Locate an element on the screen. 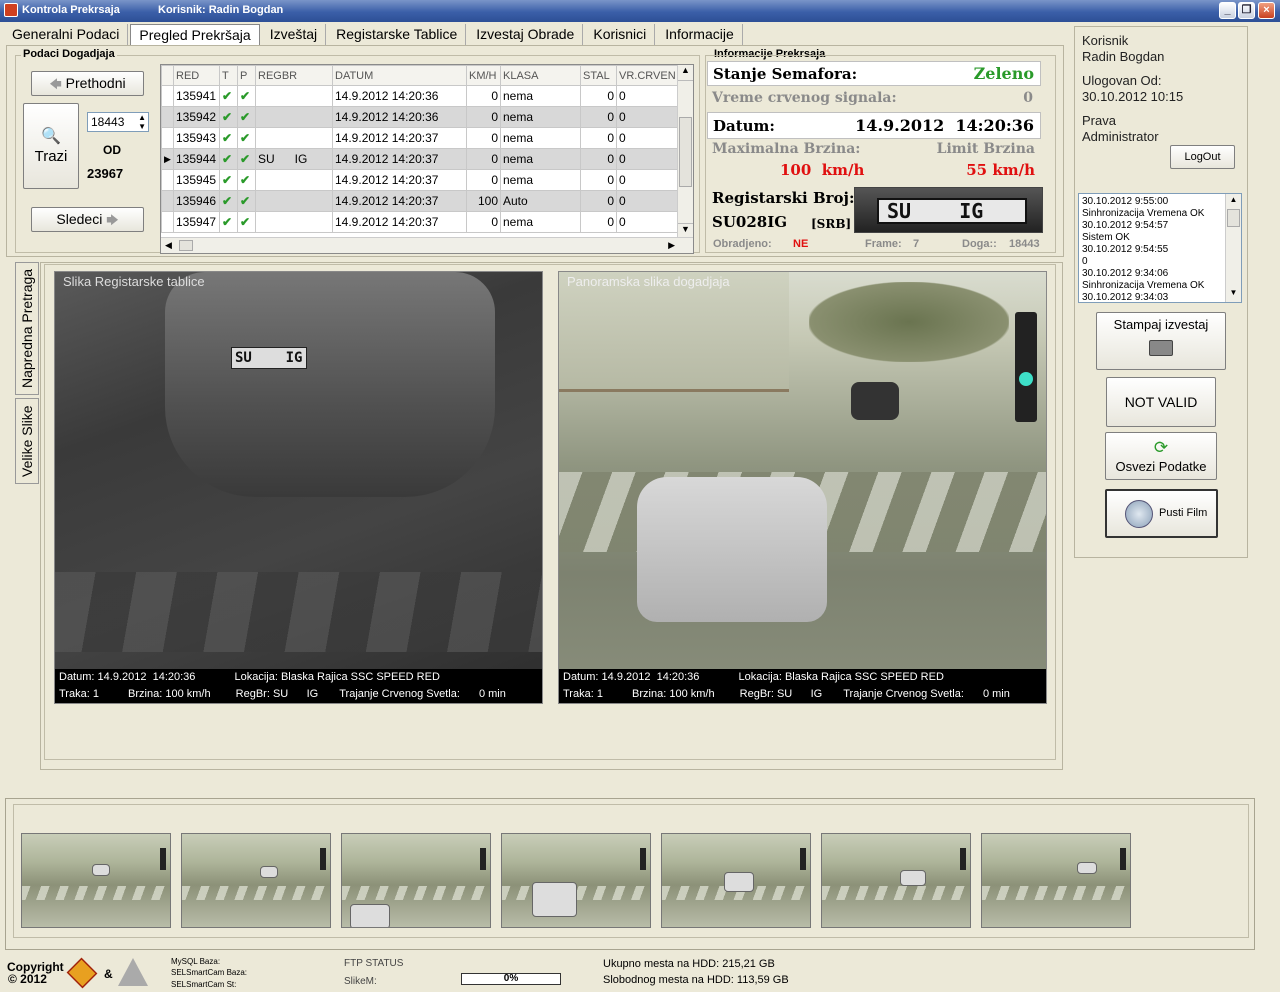  logout-button: LogOut is located at coordinates (1202, 157).